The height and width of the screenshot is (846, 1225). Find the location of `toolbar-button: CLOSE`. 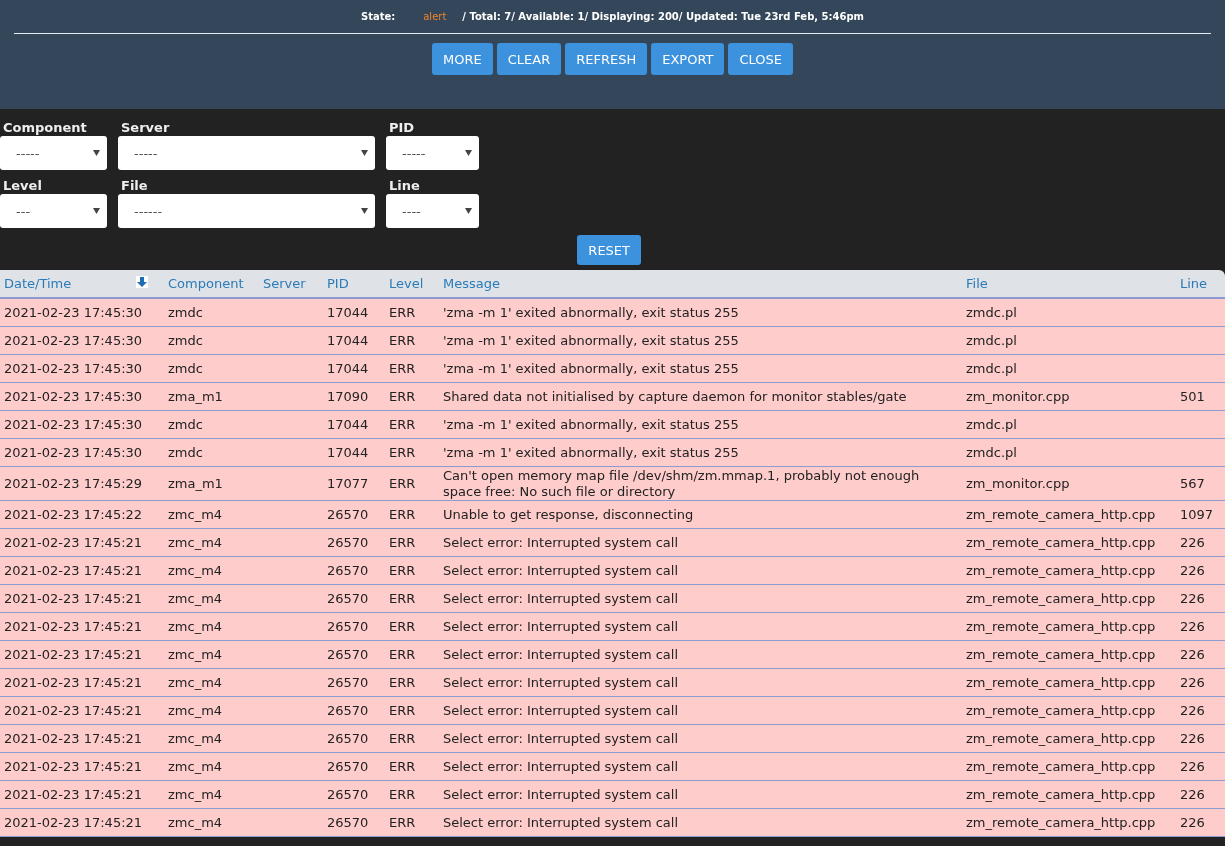

toolbar-button: CLOSE is located at coordinates (760, 59).